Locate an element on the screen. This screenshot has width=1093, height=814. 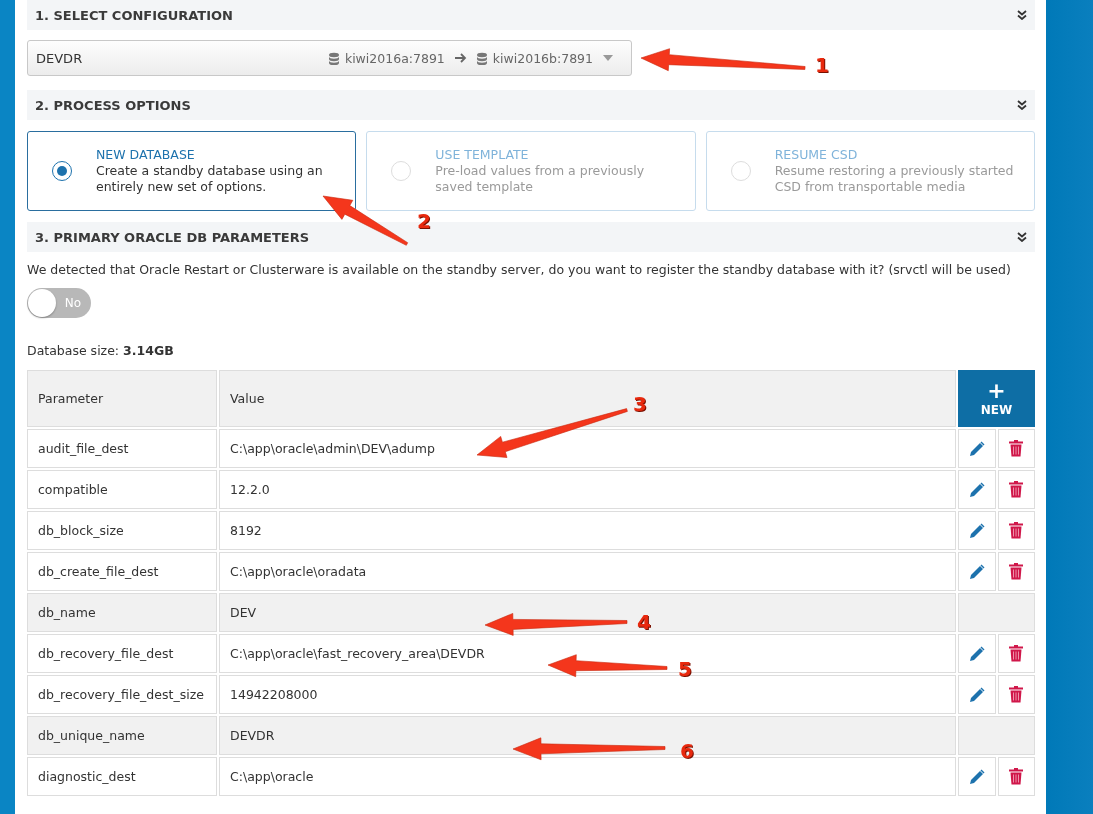
database-size-text: Database size: 3.14GB is located at coordinates (101, 350).